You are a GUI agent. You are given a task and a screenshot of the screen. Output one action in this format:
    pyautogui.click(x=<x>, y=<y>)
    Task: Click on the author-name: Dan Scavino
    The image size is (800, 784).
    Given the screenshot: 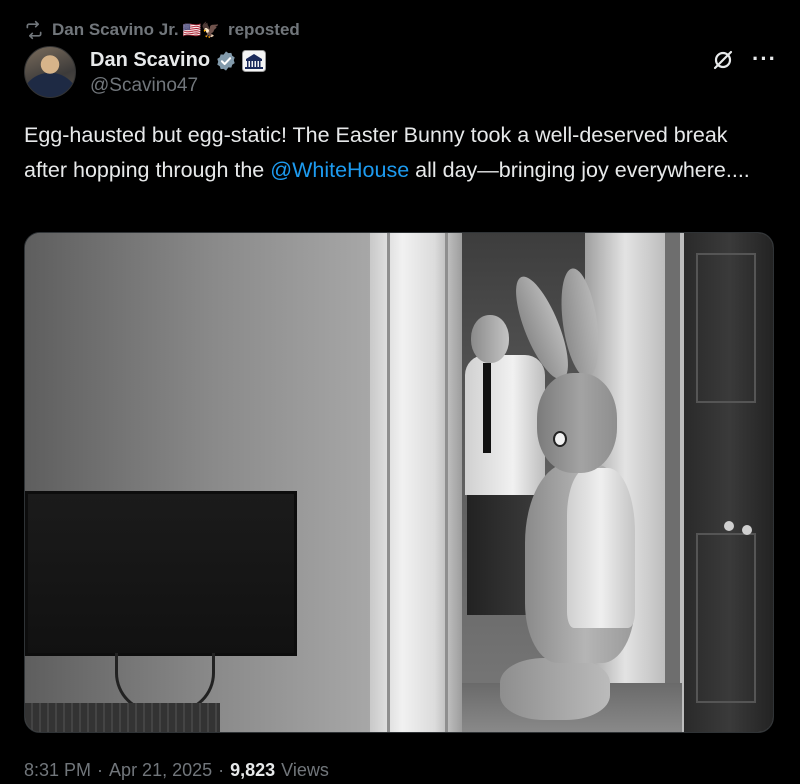 What is the action you would take?
    pyautogui.click(x=150, y=60)
    